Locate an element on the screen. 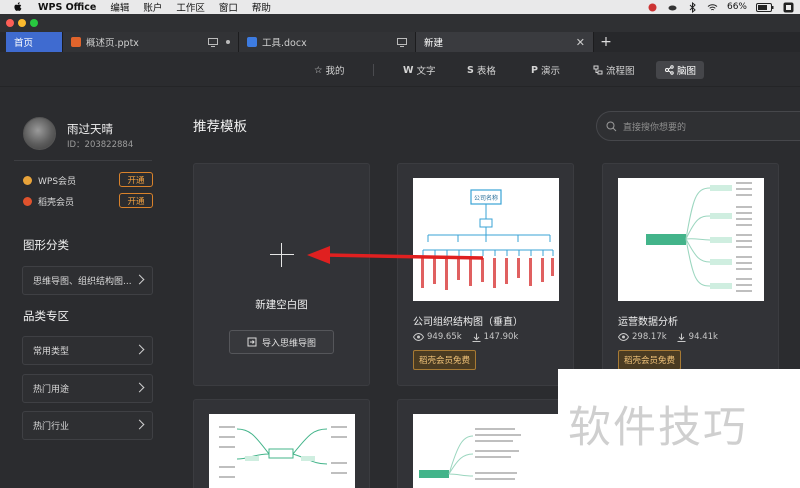 The height and width of the screenshot is (488, 800). membership-docer-label: 稻壳会员 is located at coordinates (56, 202).